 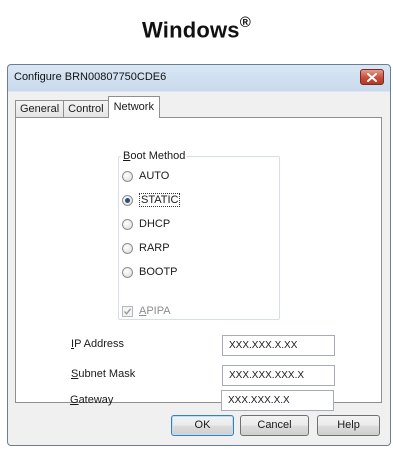 I want to click on ok-button: OK, so click(x=202, y=425).